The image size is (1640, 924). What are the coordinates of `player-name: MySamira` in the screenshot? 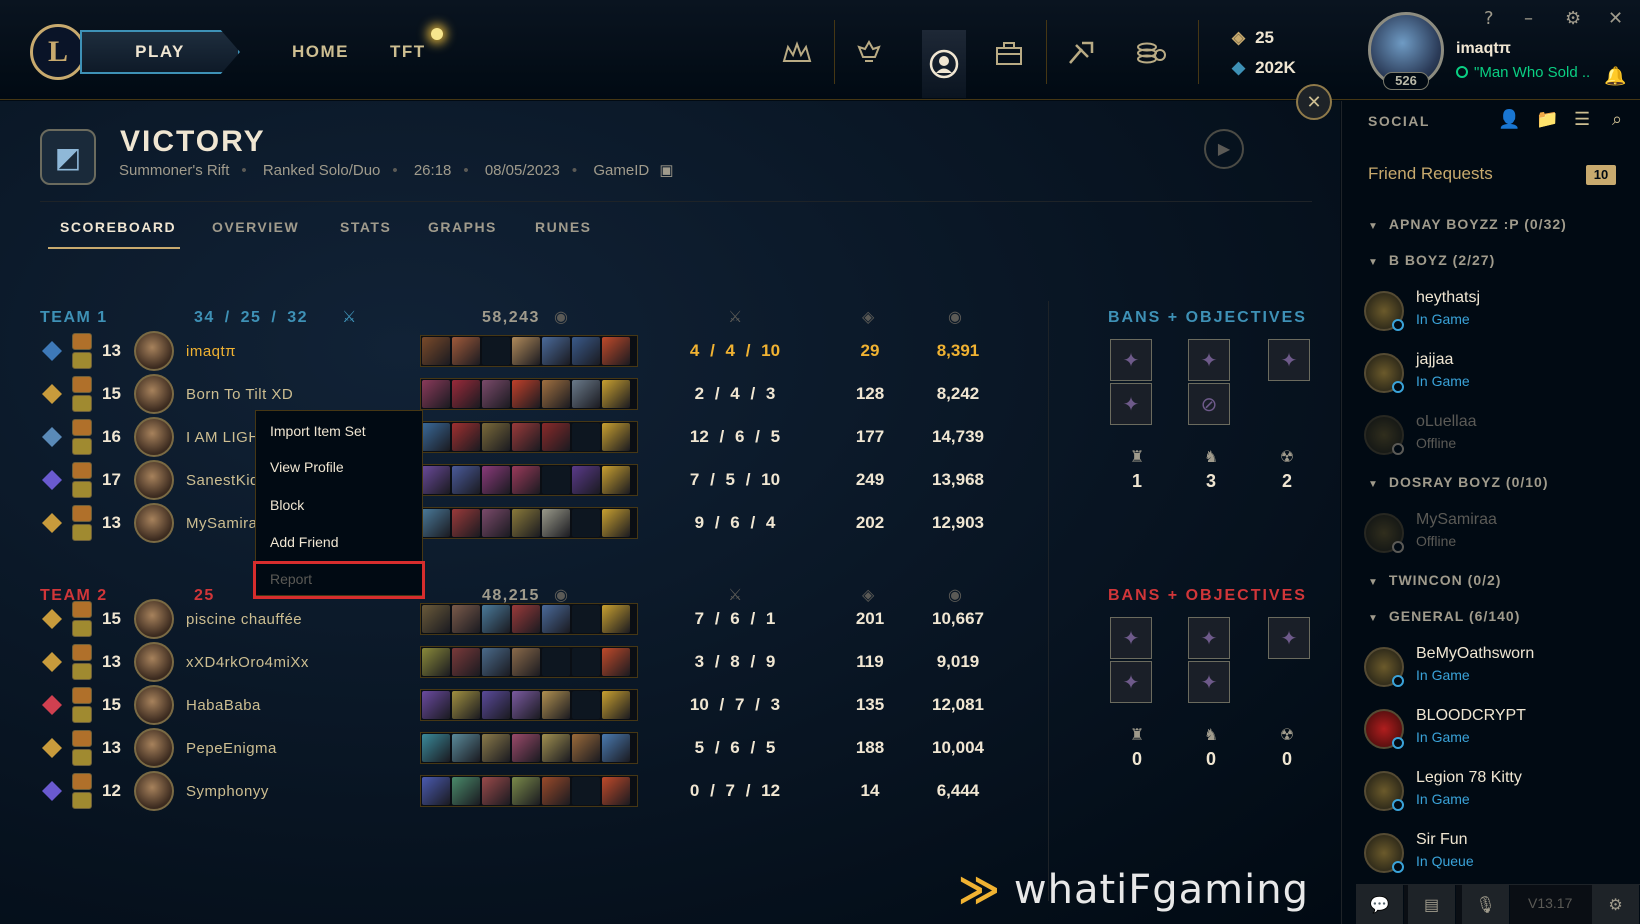 It's located at (222, 523).